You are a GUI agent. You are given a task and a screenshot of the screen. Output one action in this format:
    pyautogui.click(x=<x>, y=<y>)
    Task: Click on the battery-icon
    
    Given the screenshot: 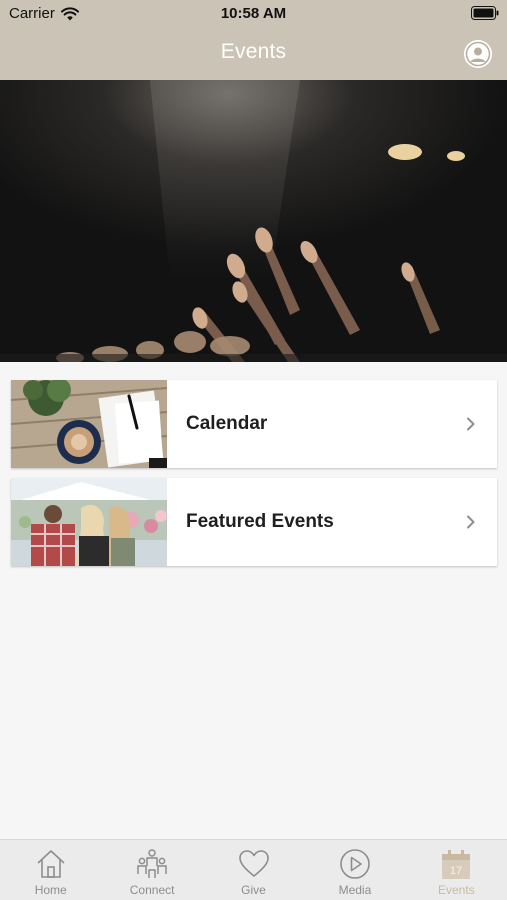 What is the action you would take?
    pyautogui.click(x=485, y=13)
    